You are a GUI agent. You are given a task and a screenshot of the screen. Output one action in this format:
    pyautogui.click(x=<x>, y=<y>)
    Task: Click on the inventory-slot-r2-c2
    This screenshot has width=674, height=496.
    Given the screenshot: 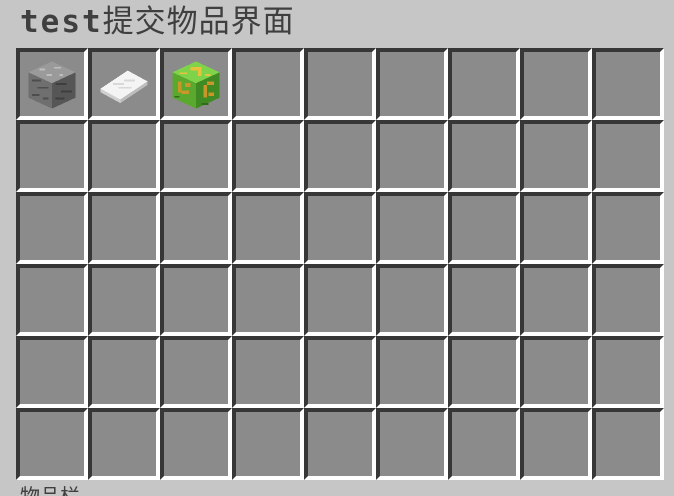 What is the action you would take?
    pyautogui.click(x=124, y=156)
    